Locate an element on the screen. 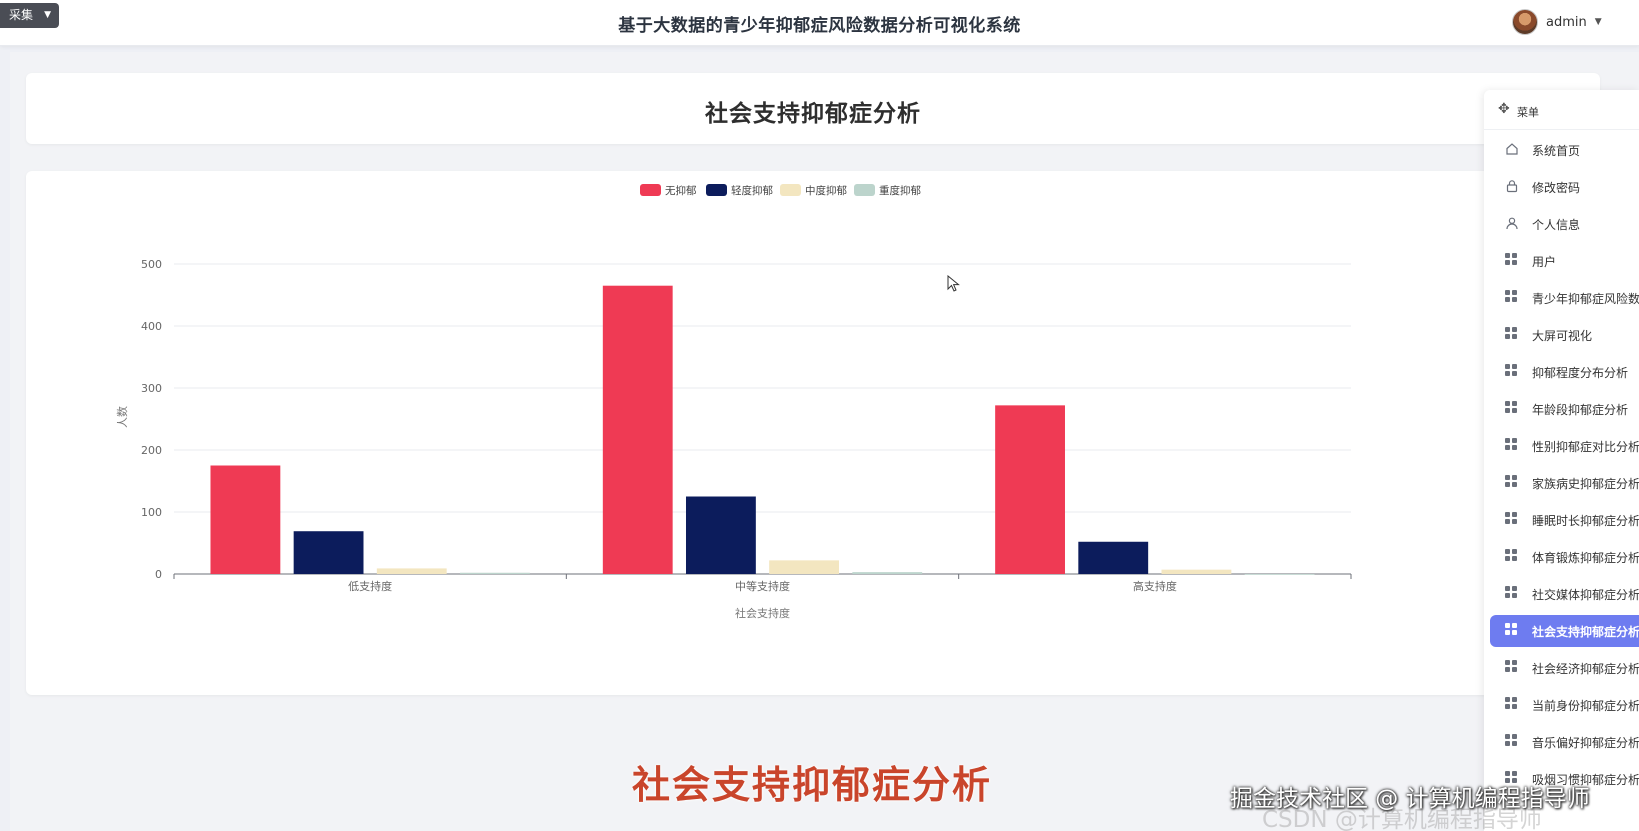  user-icon is located at coordinates (1512, 223).